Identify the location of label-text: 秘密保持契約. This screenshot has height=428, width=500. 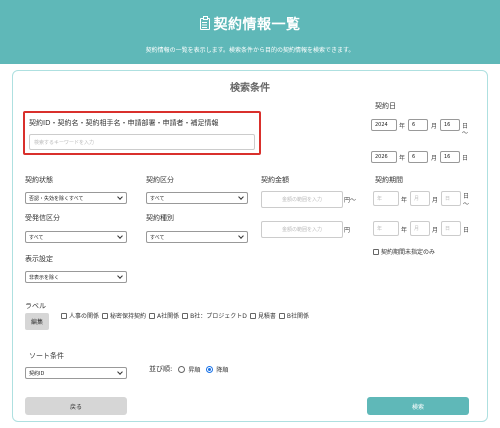
(128, 316).